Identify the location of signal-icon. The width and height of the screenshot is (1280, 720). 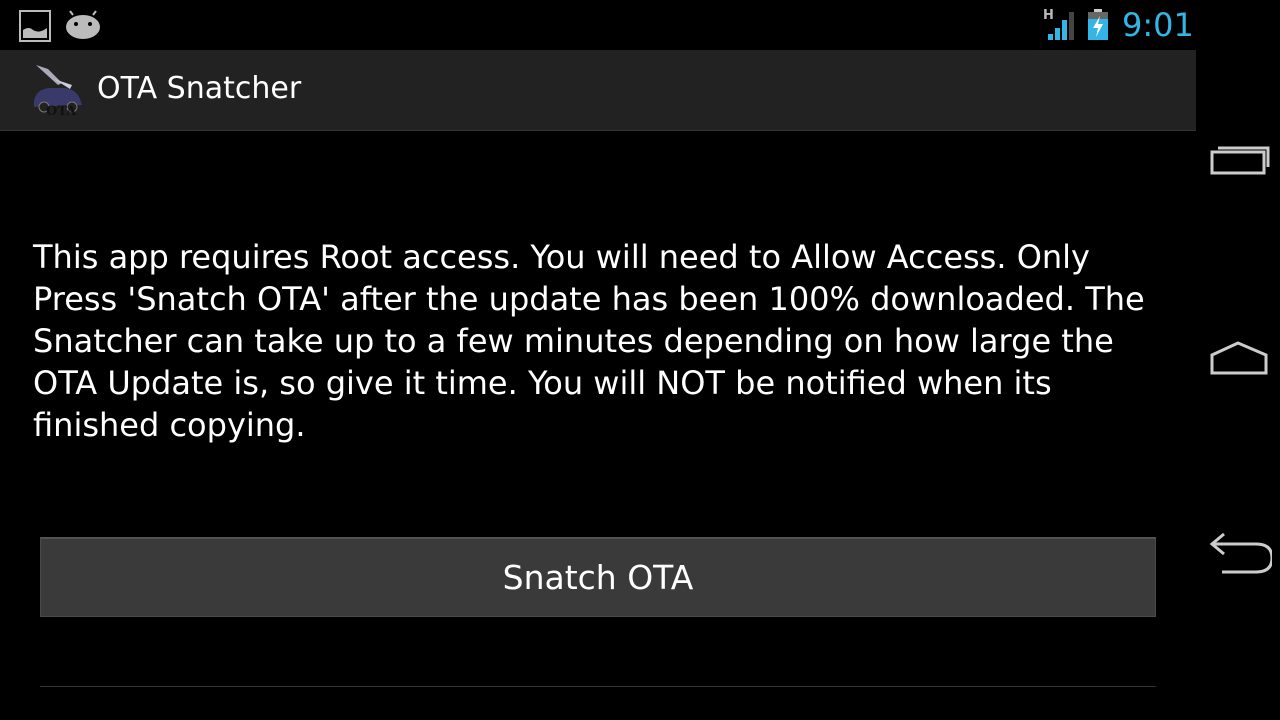
(1061, 26).